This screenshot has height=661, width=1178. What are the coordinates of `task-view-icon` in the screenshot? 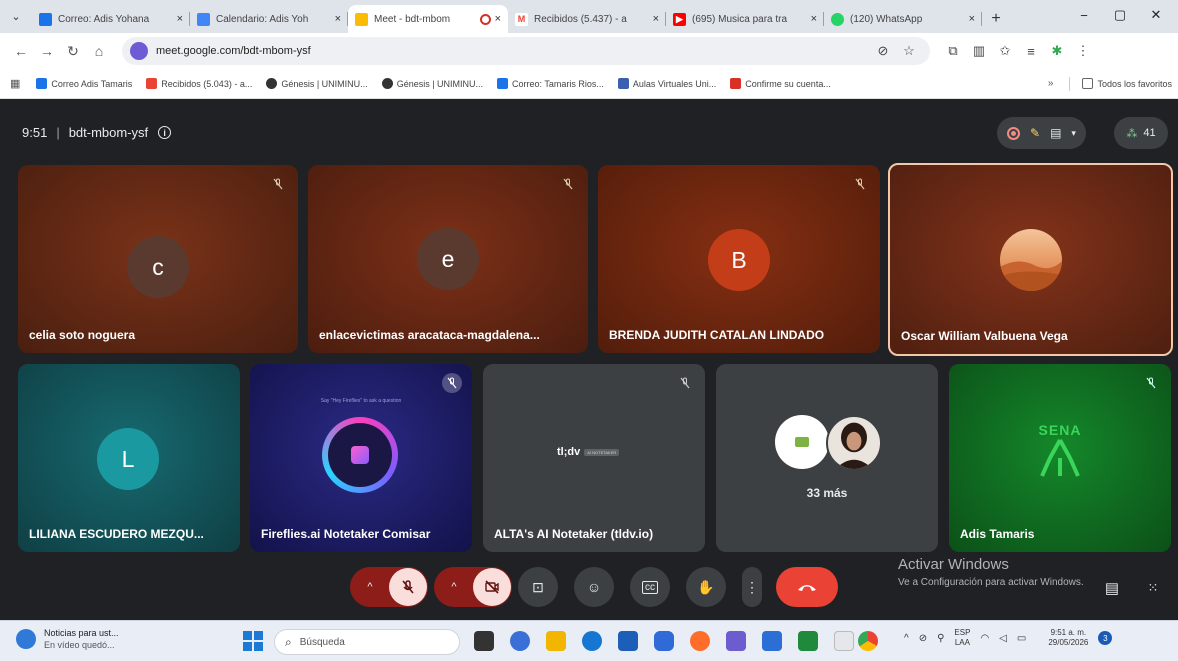 It's located at (484, 641).